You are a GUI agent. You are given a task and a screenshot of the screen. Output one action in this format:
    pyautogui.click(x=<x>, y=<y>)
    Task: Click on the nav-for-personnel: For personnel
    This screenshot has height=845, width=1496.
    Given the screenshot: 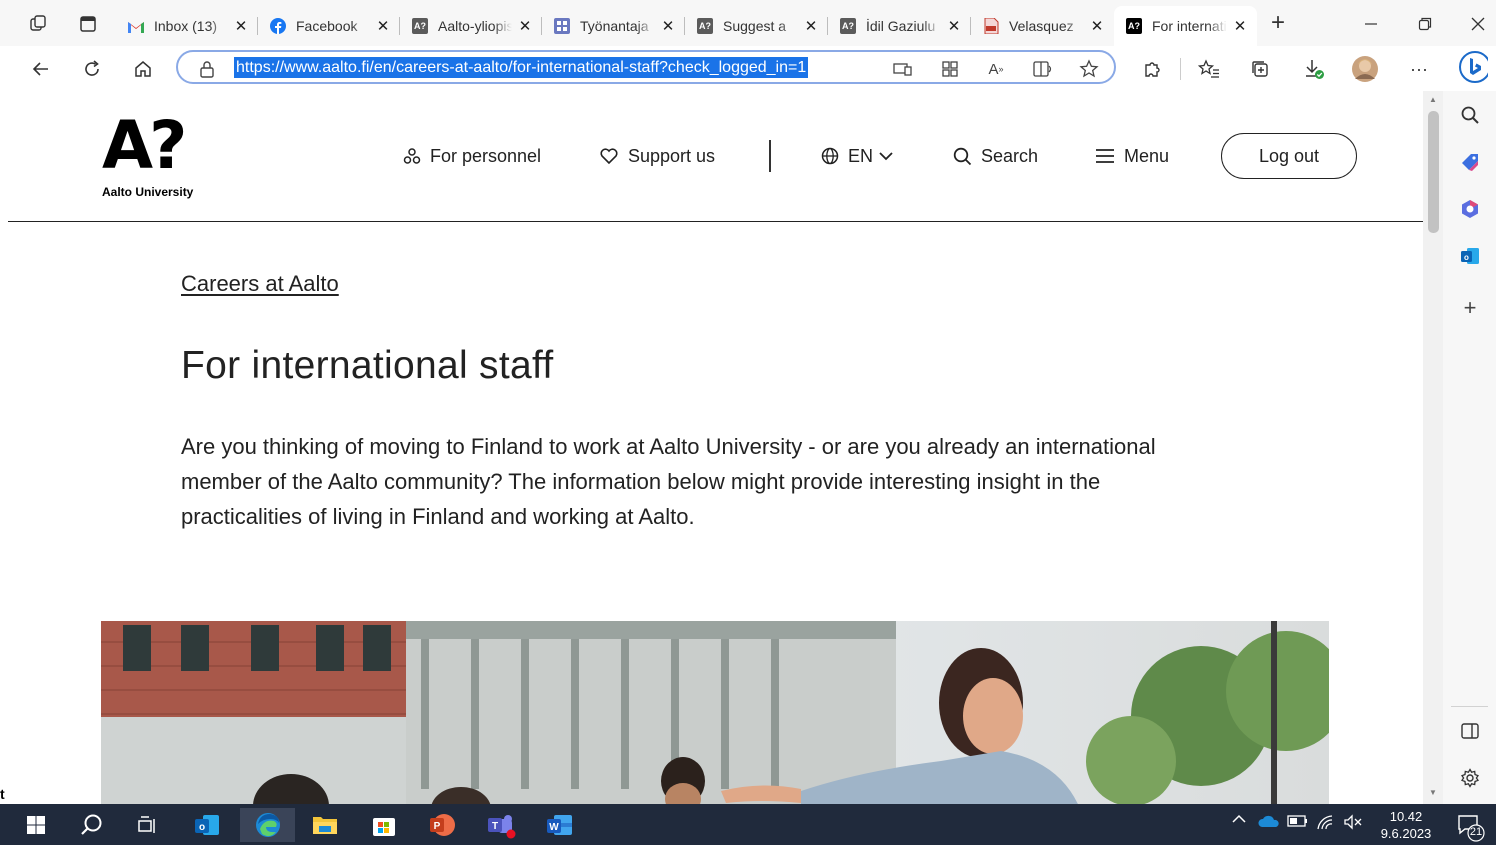 What is the action you would take?
    pyautogui.click(x=472, y=156)
    